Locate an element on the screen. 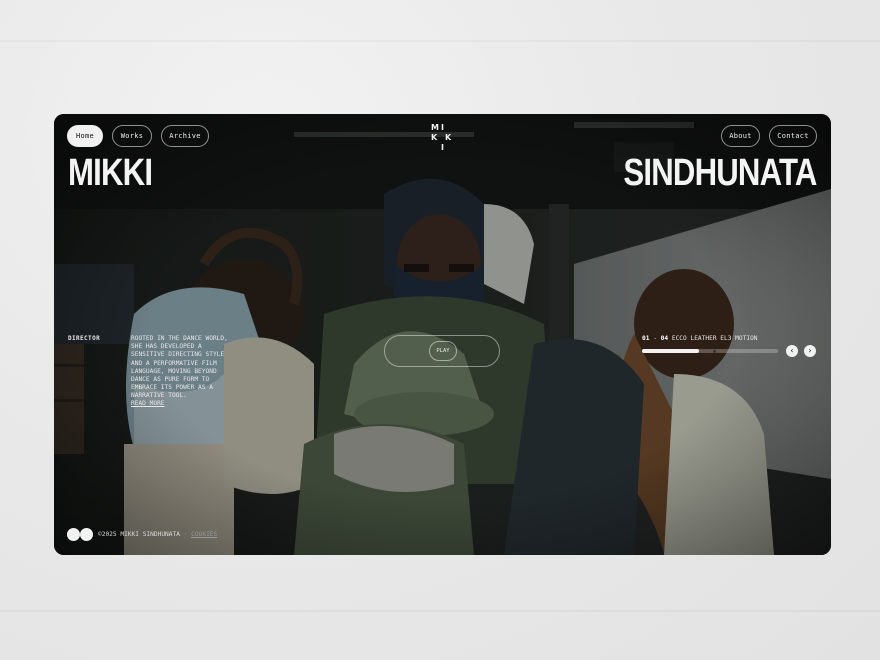  nav-about-button: About is located at coordinates (740, 136).